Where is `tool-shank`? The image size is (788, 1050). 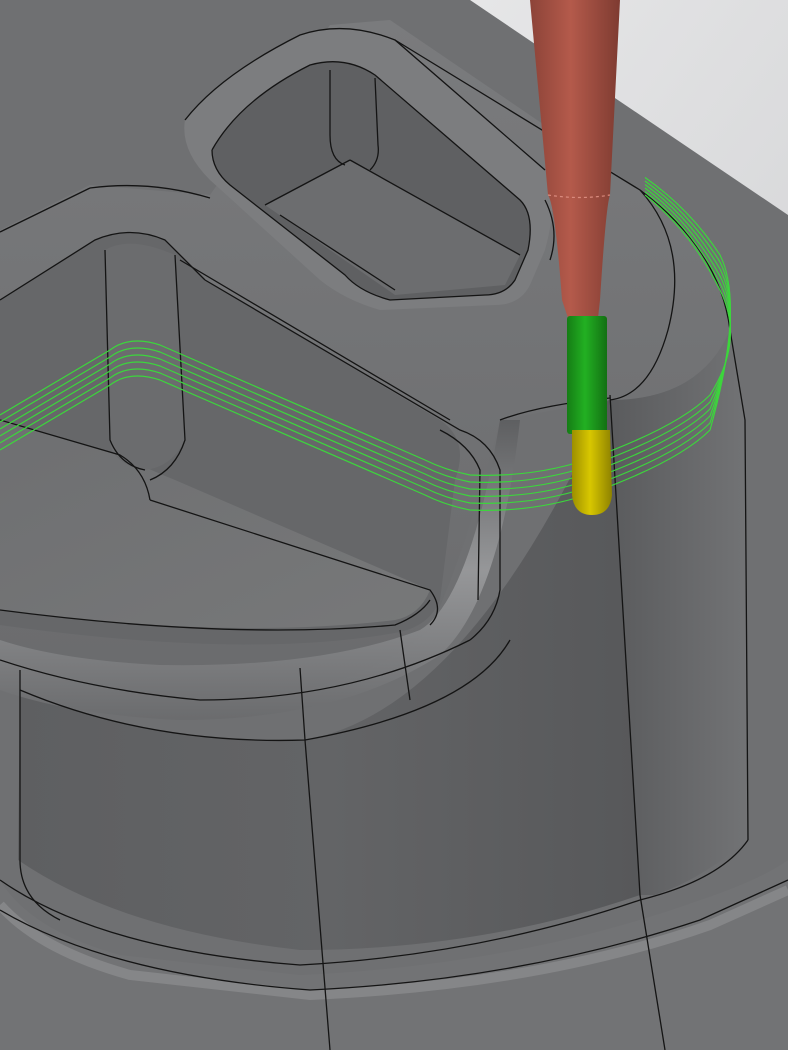
tool-shank is located at coordinates (587, 375).